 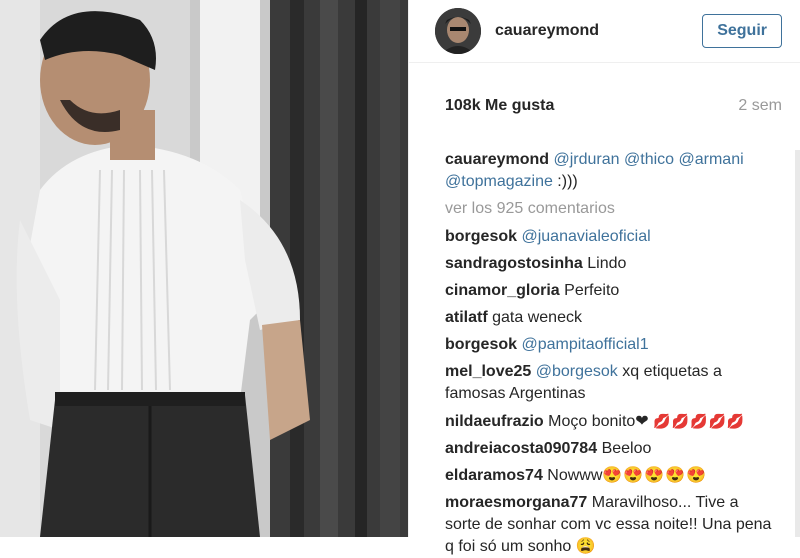 I want to click on comment-username: moraesmorgana77, so click(x=516, y=502).